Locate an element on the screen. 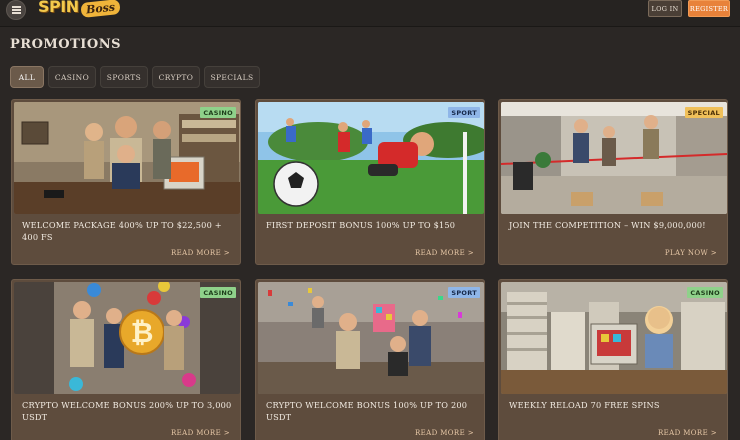  tag-special: SPECIAL is located at coordinates (703, 112).